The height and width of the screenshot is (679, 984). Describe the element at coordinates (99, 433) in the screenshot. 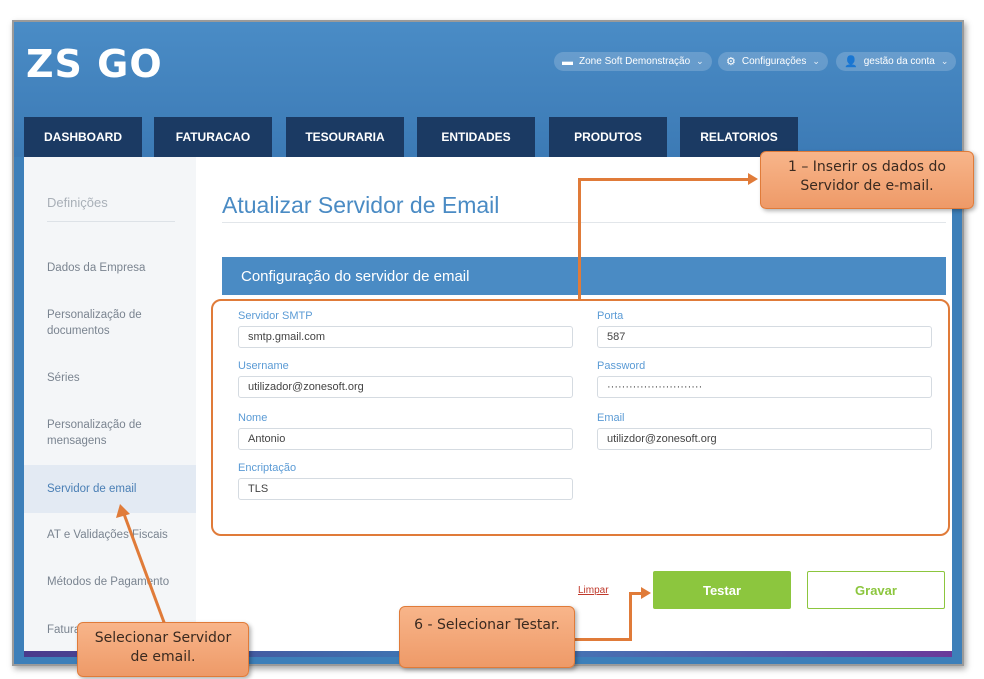

I see `sidebar-item-personalizacao-mensagens: Personalização de mensagens` at that location.